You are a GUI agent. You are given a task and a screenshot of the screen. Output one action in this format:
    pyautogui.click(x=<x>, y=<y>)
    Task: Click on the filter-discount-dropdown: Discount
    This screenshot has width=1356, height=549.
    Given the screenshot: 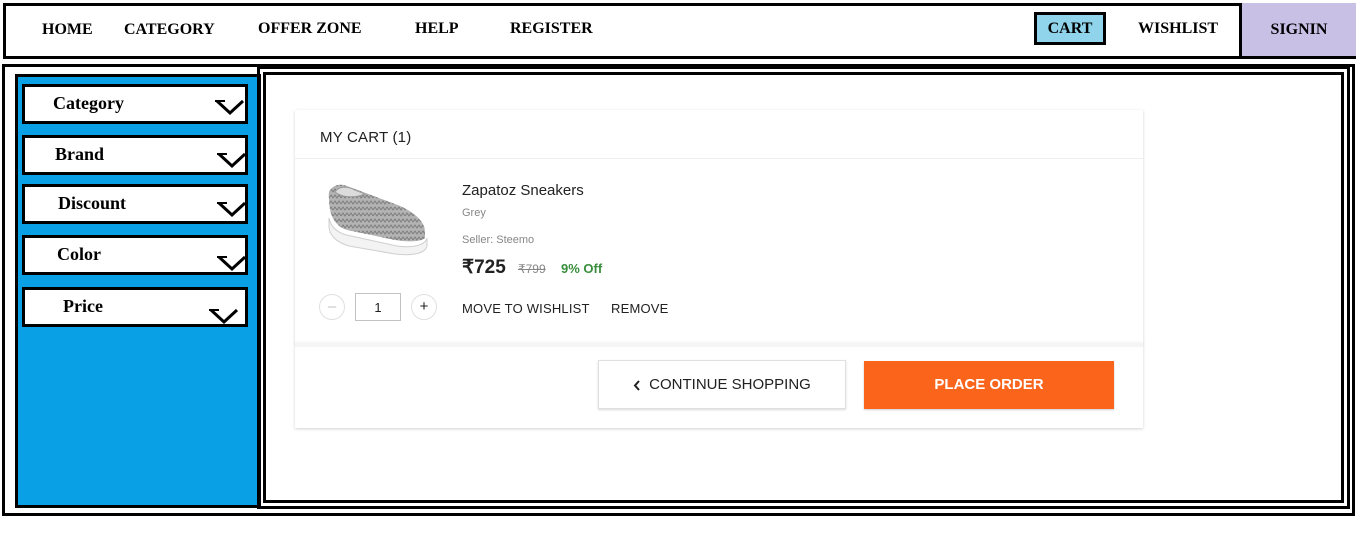 What is the action you would take?
    pyautogui.click(x=135, y=204)
    